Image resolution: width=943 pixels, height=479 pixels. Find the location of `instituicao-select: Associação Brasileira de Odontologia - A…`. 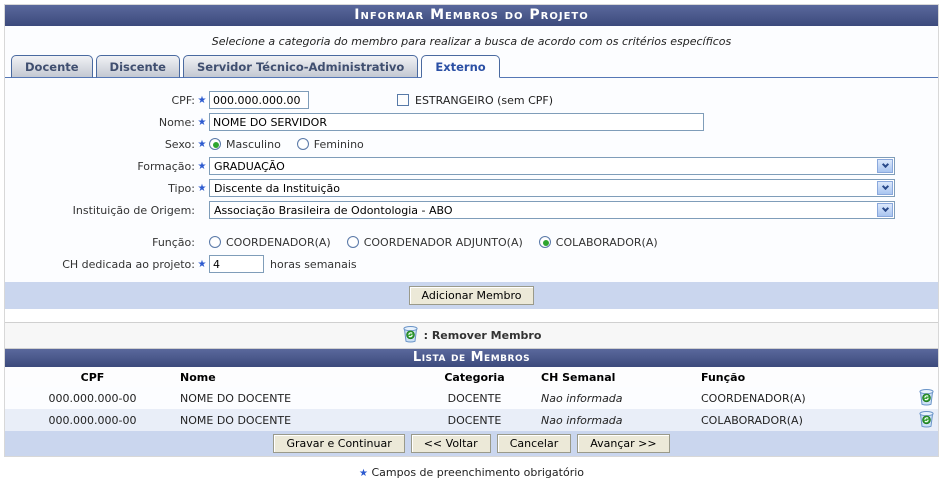

instituicao-select: Associação Brasileira de Odontologia - A… is located at coordinates (552, 210).